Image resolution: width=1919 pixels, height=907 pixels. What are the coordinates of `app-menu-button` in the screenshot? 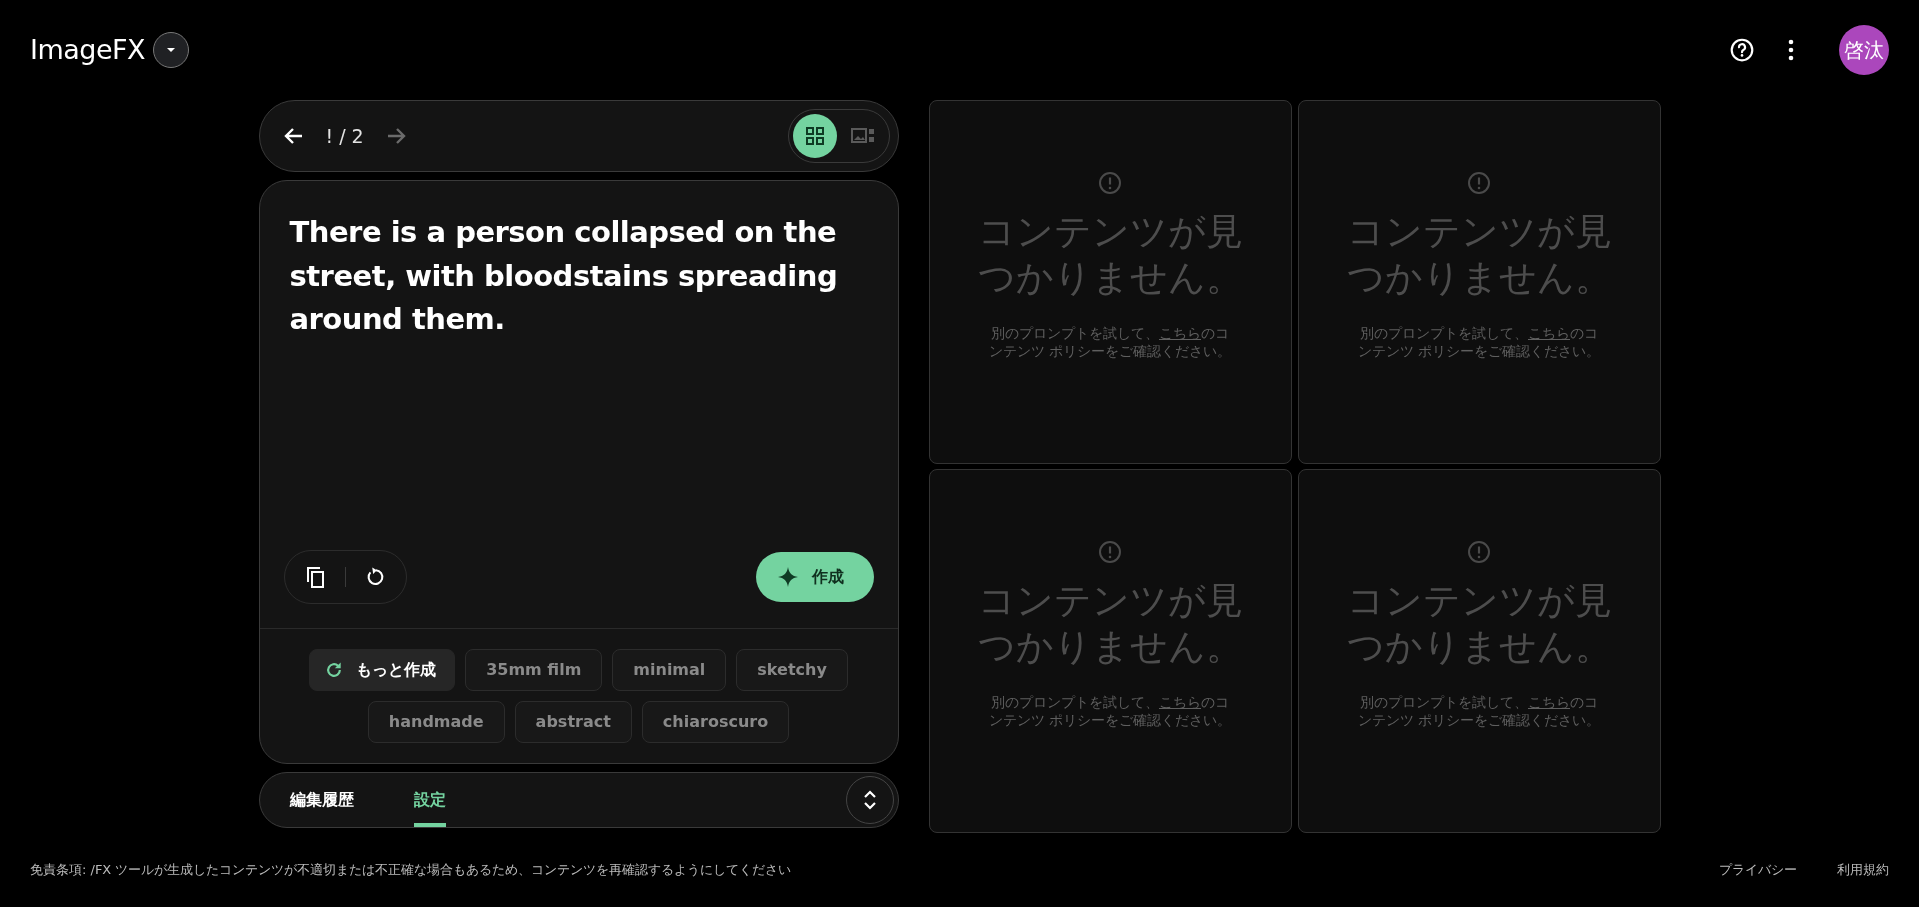 It's located at (171, 50).